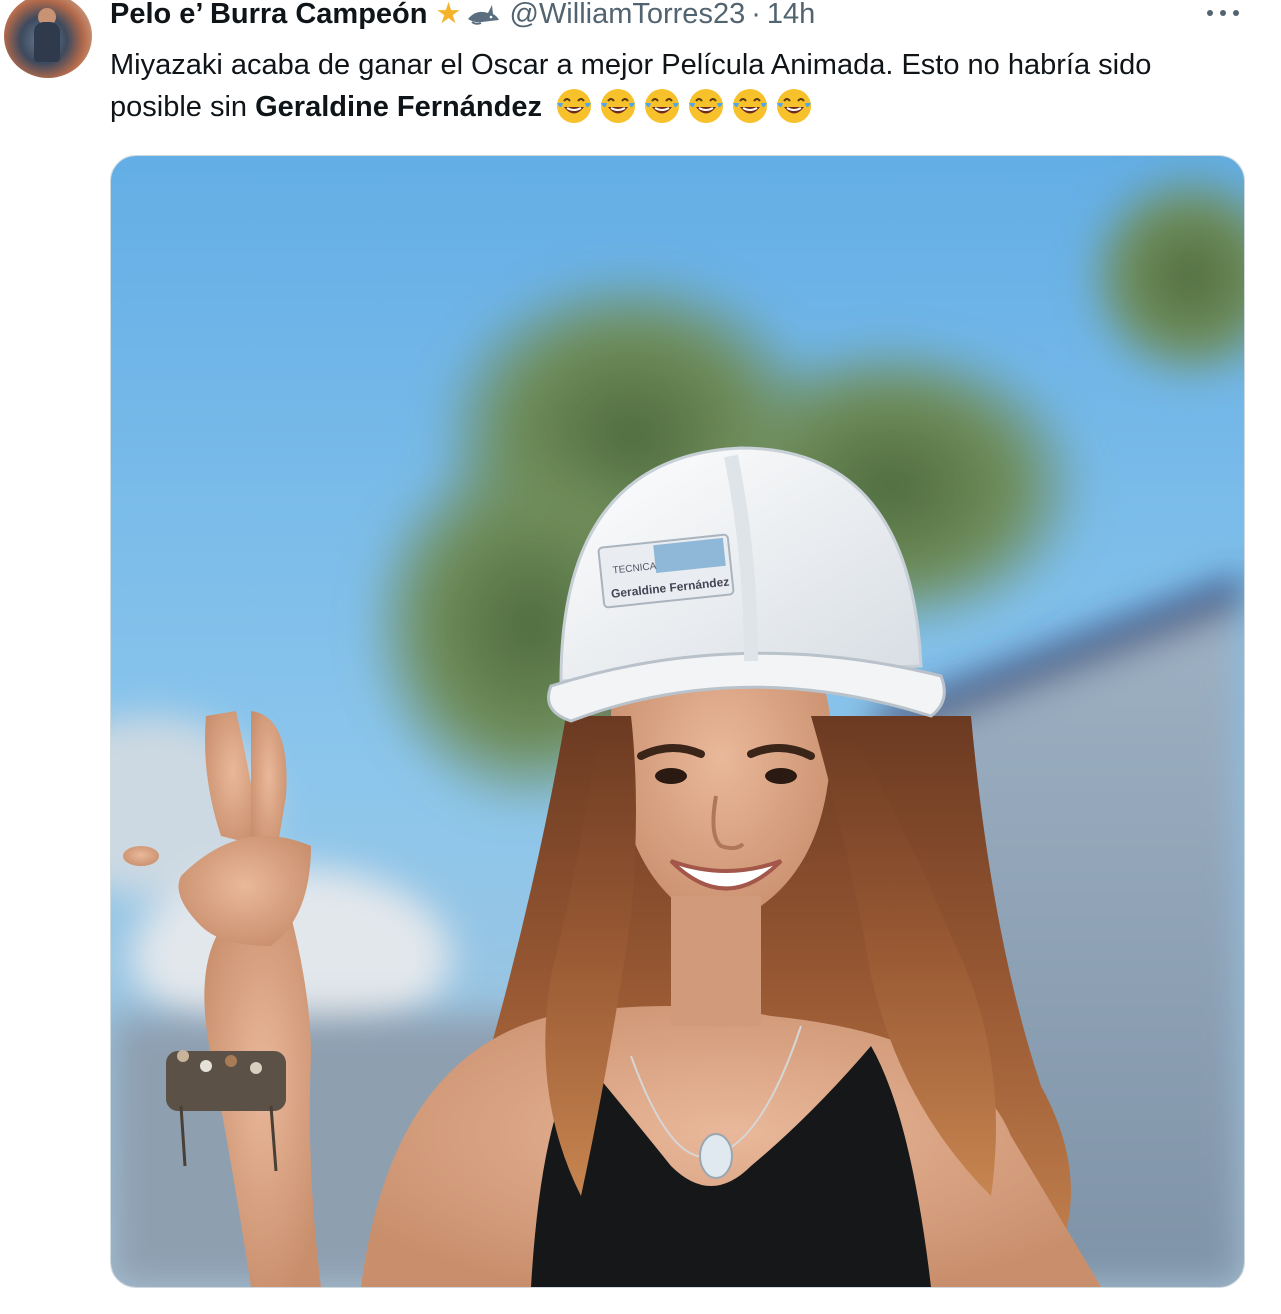  What do you see at coordinates (269, 15) in the screenshot?
I see `author-name: Pelo e’ Burra Campeón` at bounding box center [269, 15].